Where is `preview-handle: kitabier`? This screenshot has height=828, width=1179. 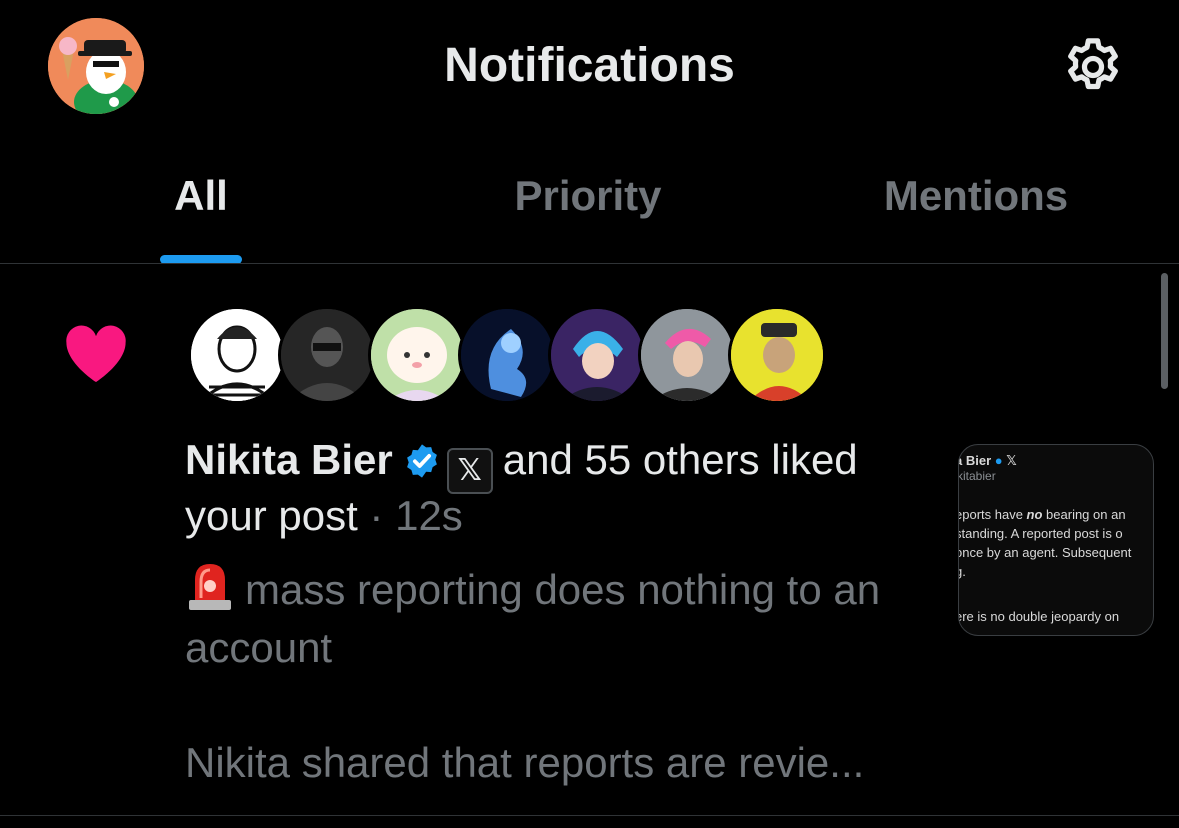 preview-handle: kitabier is located at coordinates (977, 476).